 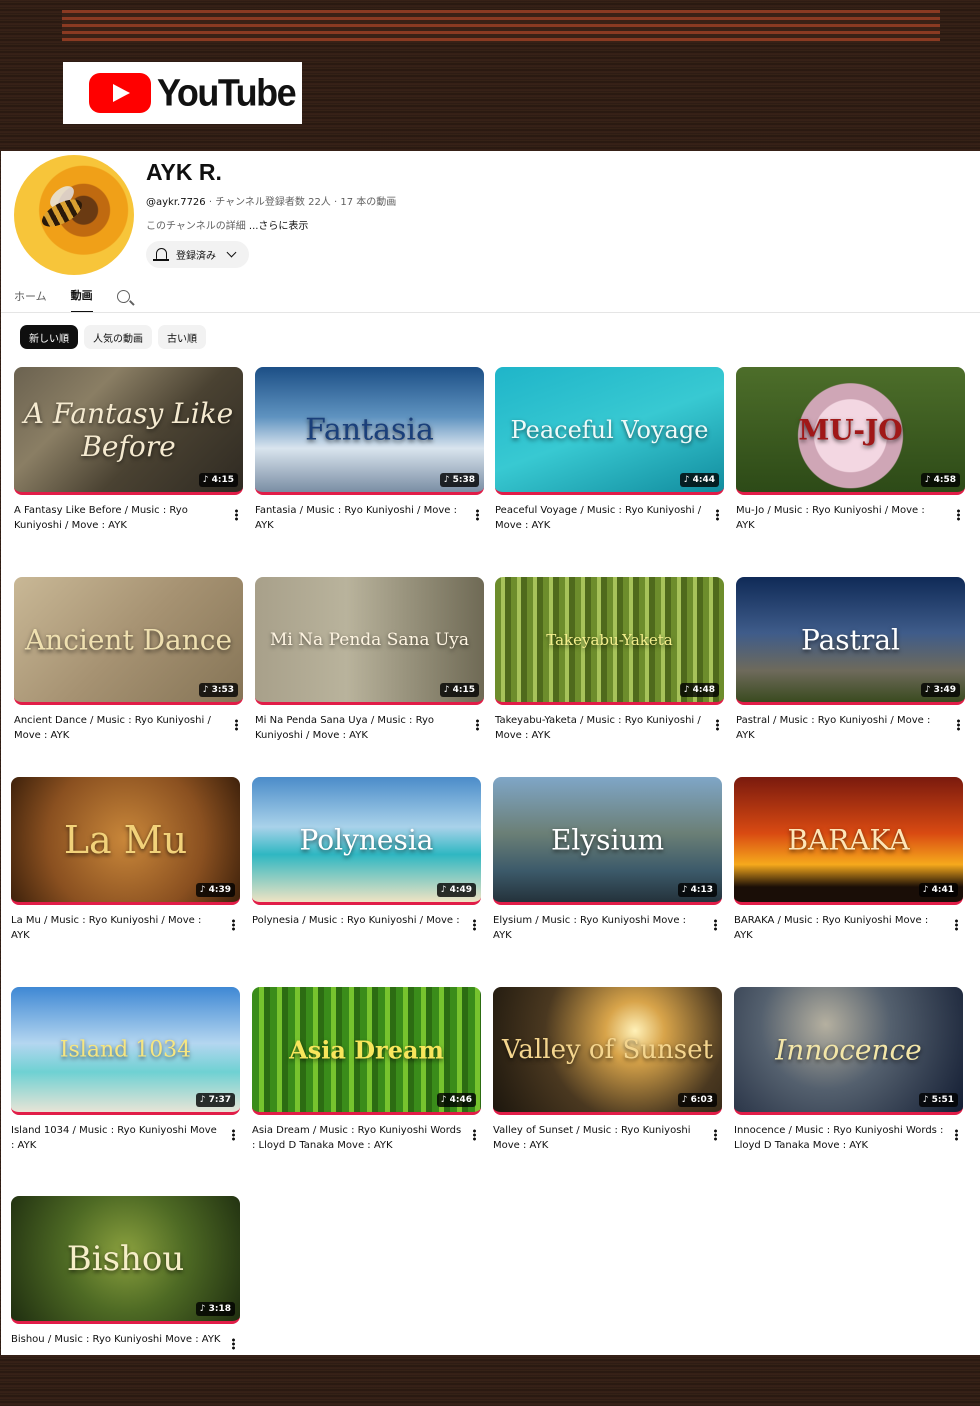 I want to click on duration-text: 6:03, so click(x=701, y=1100).